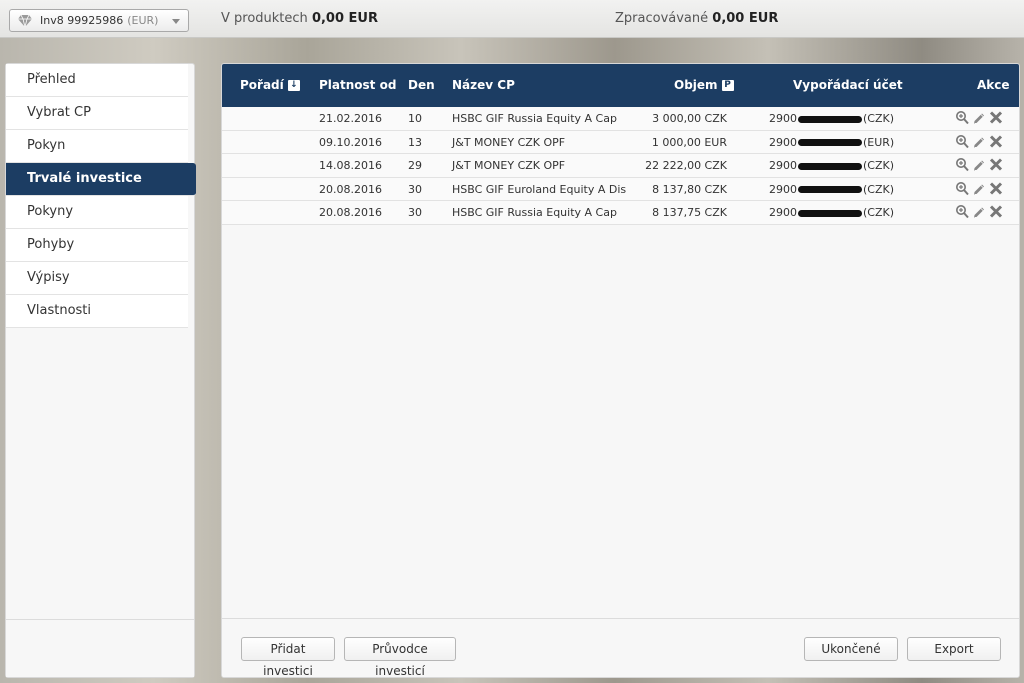 Image resolution: width=1024 pixels, height=683 pixels. Describe the element at coordinates (727, 85) in the screenshot. I see `volume-badge-icon: P` at that location.